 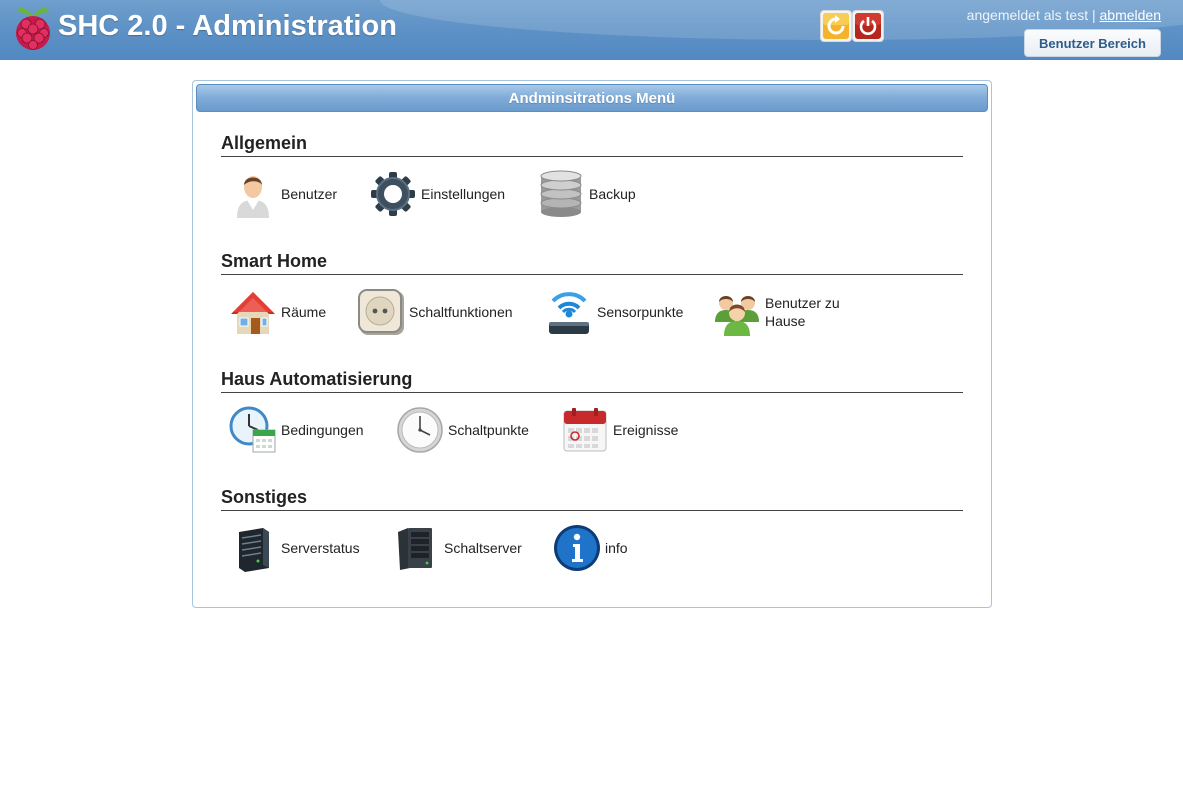 What do you see at coordinates (304, 312) in the screenshot?
I see `menu-item-label: Räume` at bounding box center [304, 312].